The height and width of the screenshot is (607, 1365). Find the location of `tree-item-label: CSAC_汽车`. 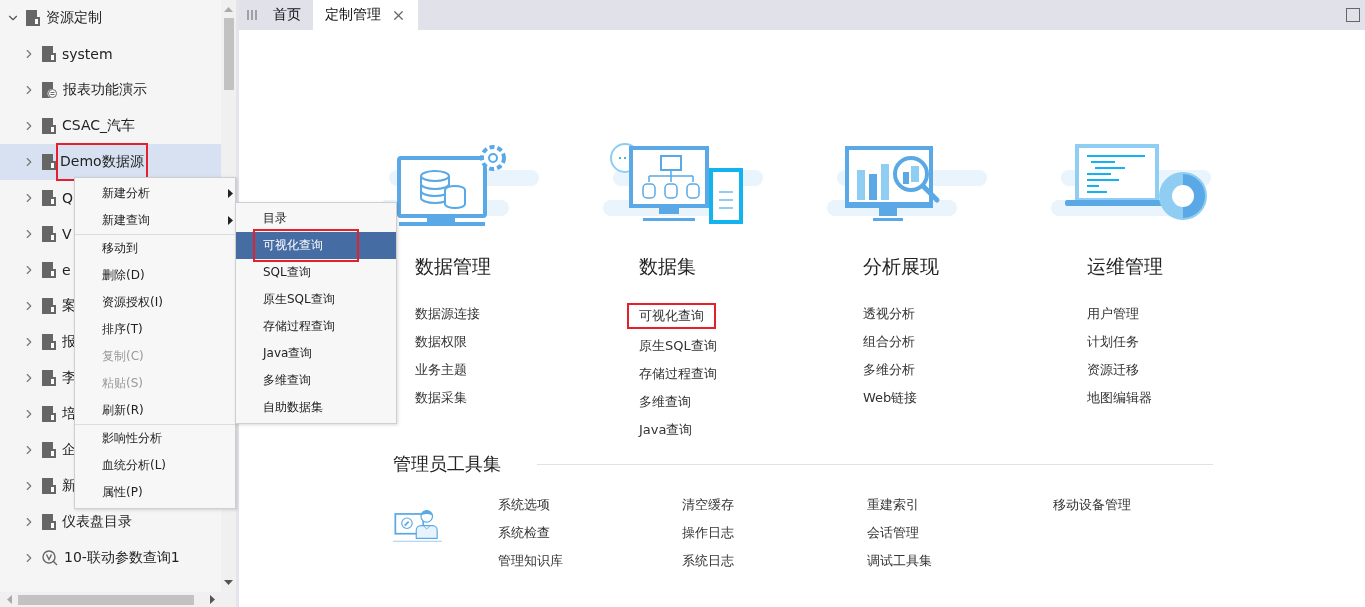

tree-item-label: CSAC_汽车 is located at coordinates (99, 126).